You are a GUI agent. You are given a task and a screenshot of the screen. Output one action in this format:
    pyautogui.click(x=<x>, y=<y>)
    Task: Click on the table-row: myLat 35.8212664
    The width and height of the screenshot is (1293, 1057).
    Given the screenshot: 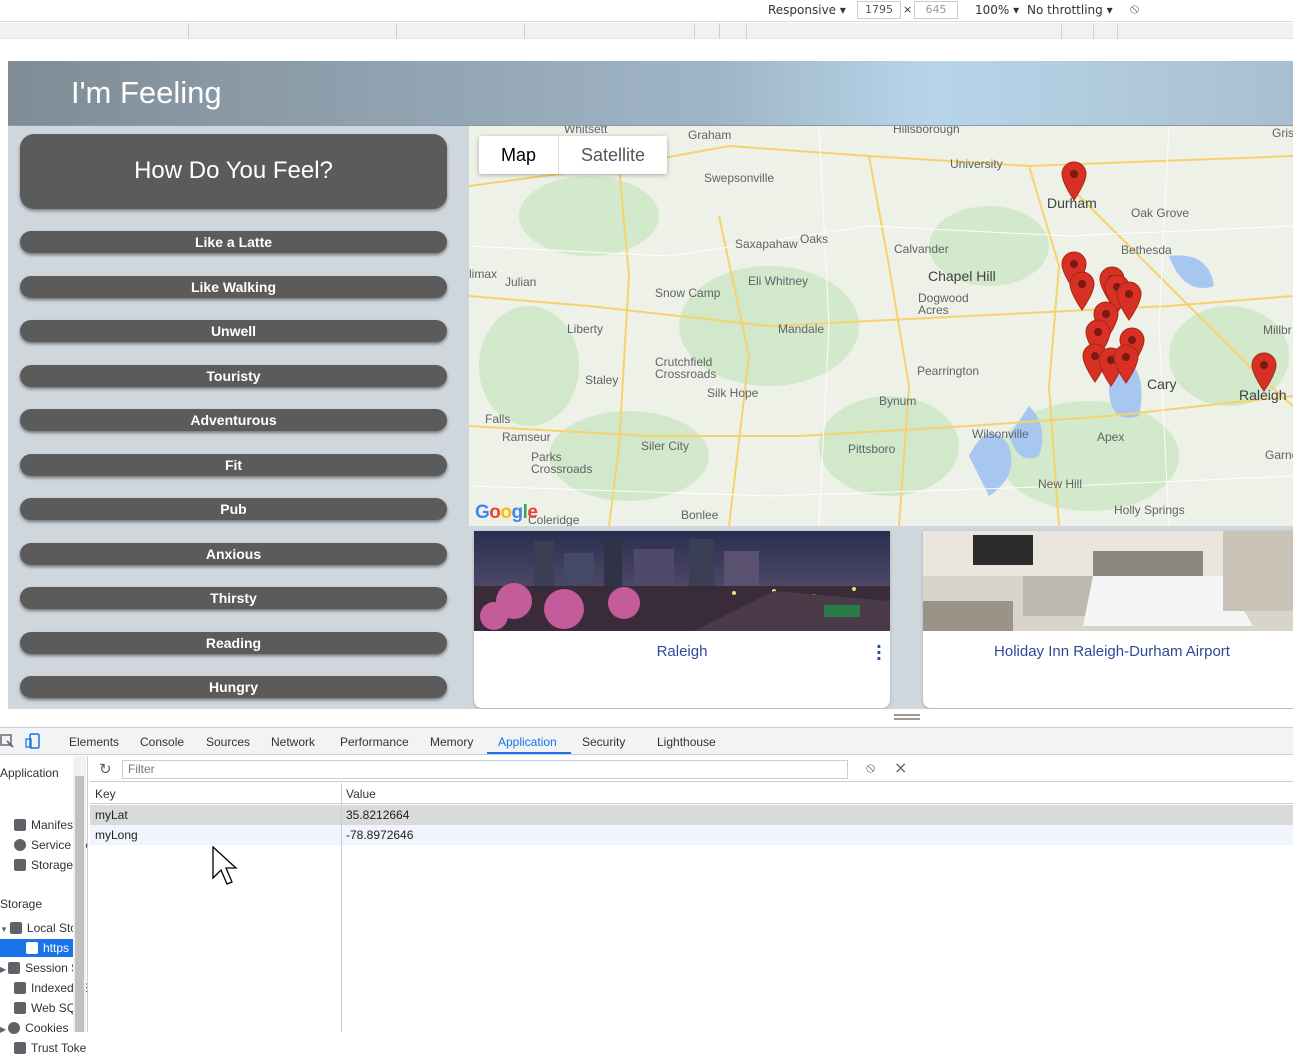 What is the action you would take?
    pyautogui.click(x=691, y=815)
    